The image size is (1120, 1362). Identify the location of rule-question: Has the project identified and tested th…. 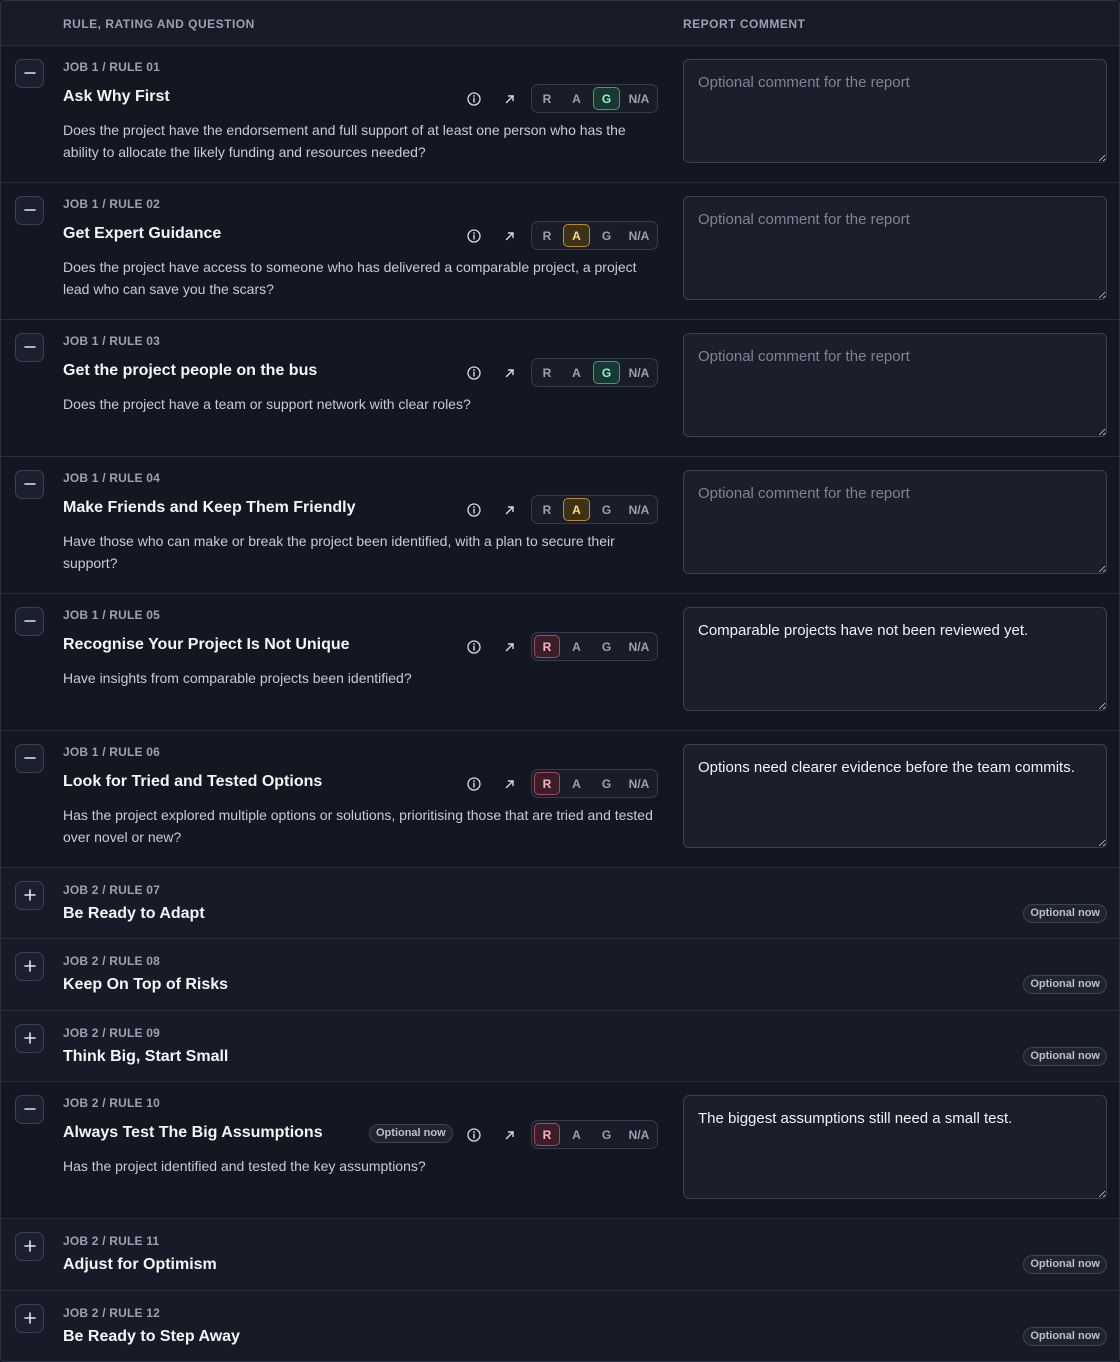
(244, 1166).